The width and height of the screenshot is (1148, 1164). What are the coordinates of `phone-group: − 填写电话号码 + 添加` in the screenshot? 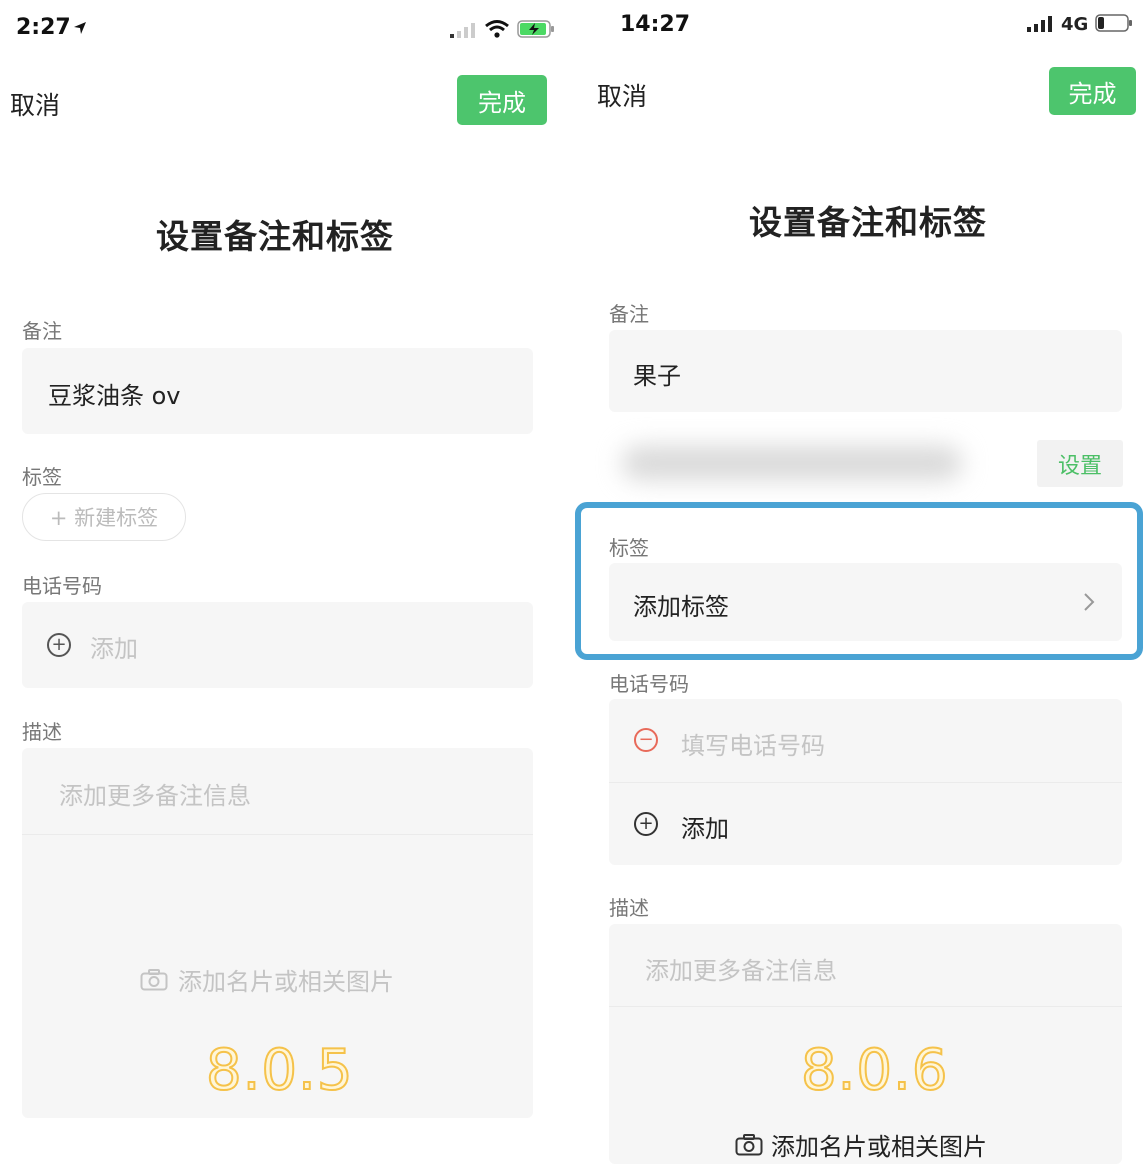 It's located at (865, 782).